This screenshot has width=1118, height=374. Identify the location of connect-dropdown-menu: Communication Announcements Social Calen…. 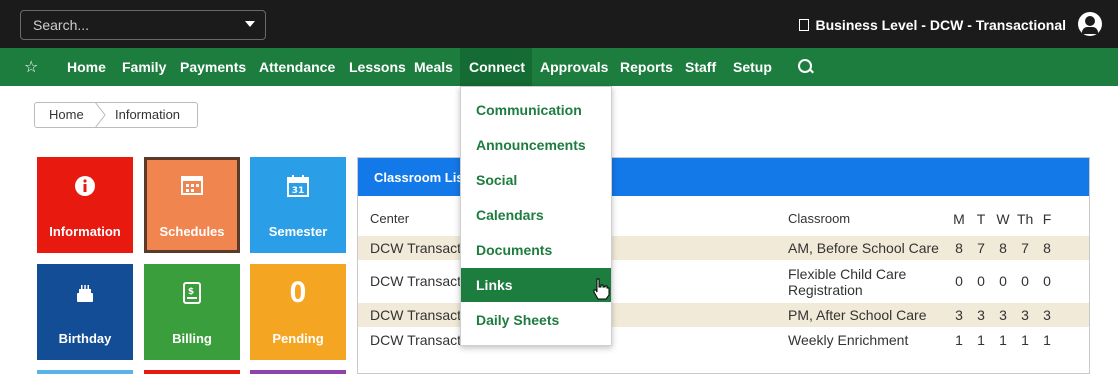
(536, 216).